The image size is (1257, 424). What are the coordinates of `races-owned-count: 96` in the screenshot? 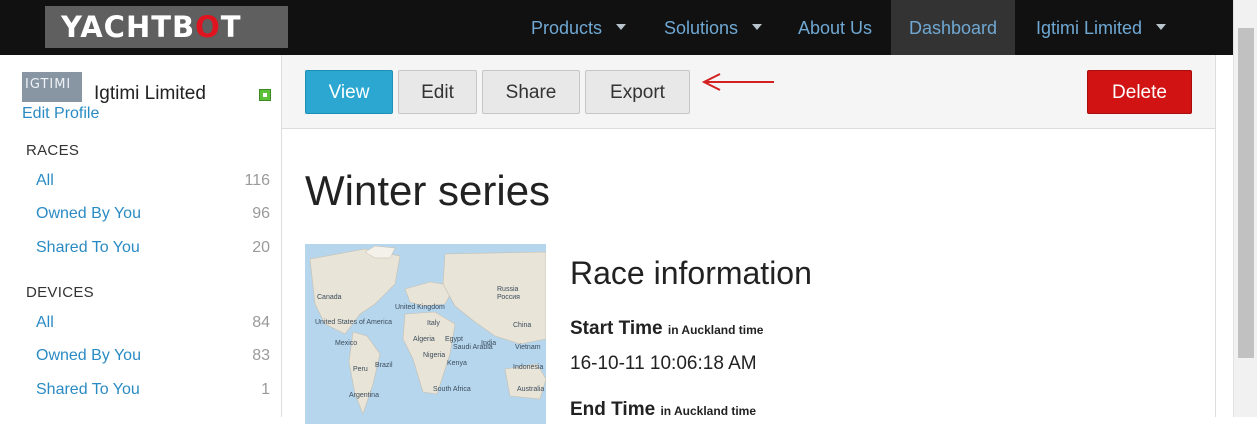 It's located at (261, 213).